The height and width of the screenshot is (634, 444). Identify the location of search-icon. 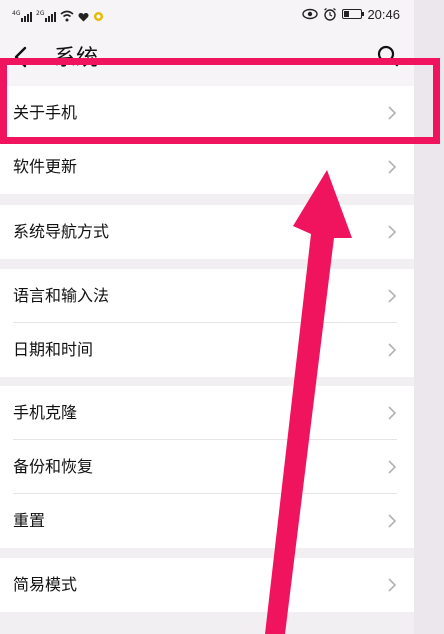
(388, 56).